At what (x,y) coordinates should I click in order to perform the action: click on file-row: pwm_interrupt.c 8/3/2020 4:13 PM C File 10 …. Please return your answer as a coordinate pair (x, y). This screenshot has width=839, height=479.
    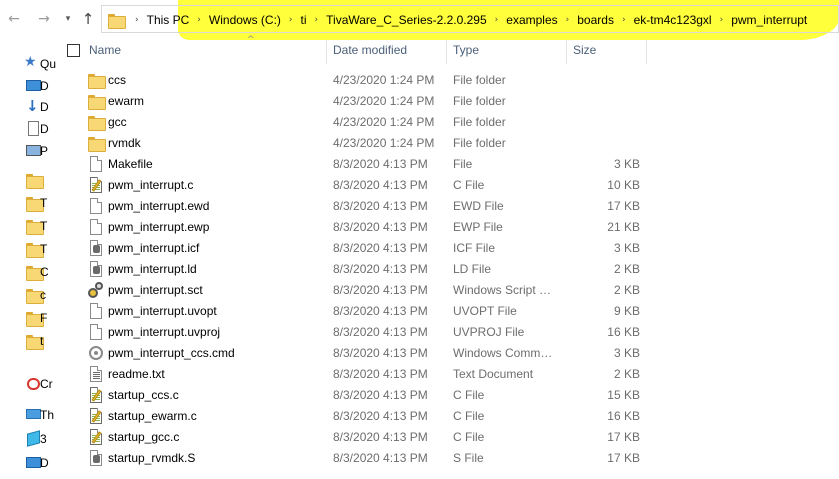
    Looking at the image, I should click on (447, 184).